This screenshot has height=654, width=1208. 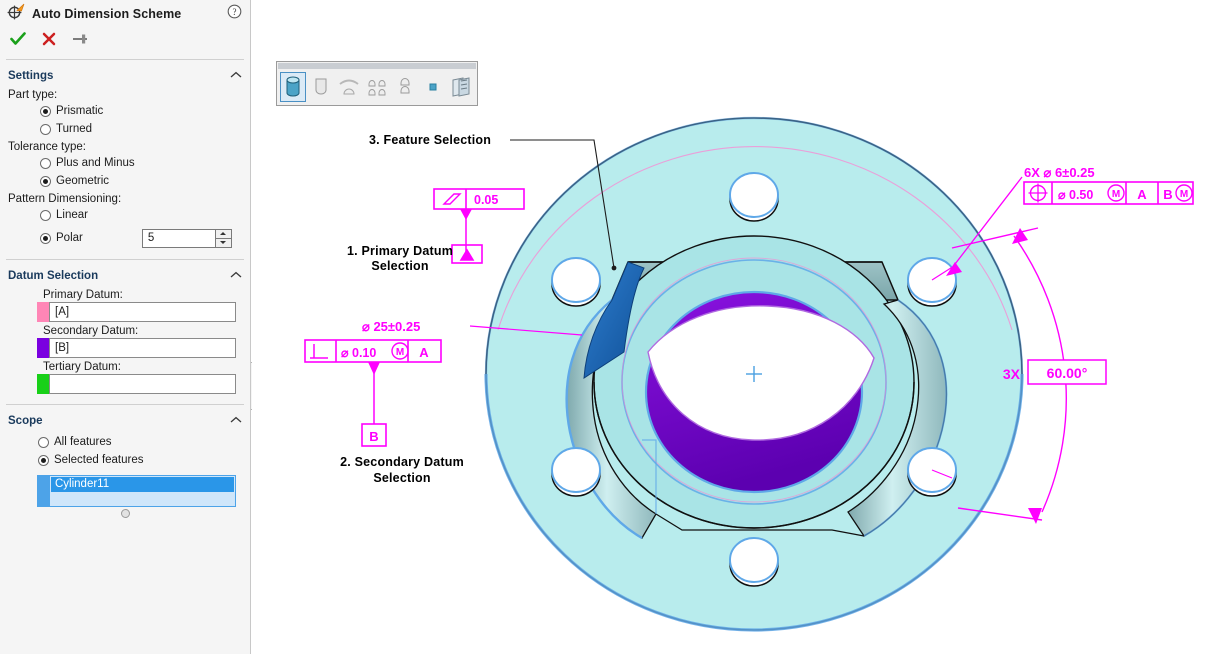 What do you see at coordinates (293, 87) in the screenshot?
I see `cylinder-feature-icon` at bounding box center [293, 87].